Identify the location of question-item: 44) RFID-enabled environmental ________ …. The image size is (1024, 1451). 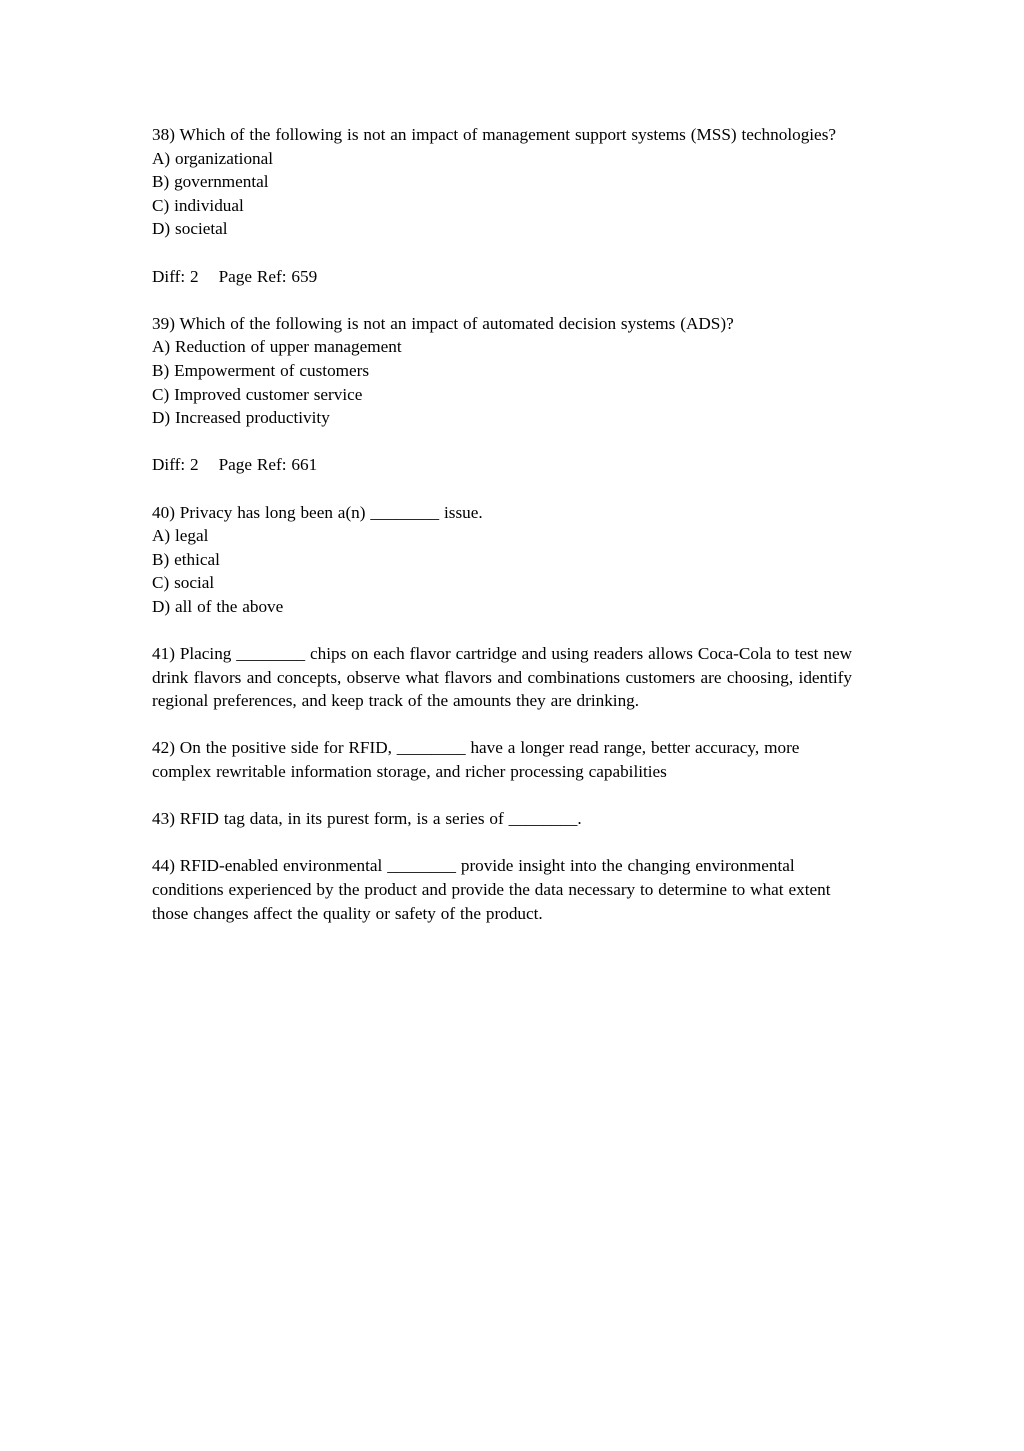
(502, 889).